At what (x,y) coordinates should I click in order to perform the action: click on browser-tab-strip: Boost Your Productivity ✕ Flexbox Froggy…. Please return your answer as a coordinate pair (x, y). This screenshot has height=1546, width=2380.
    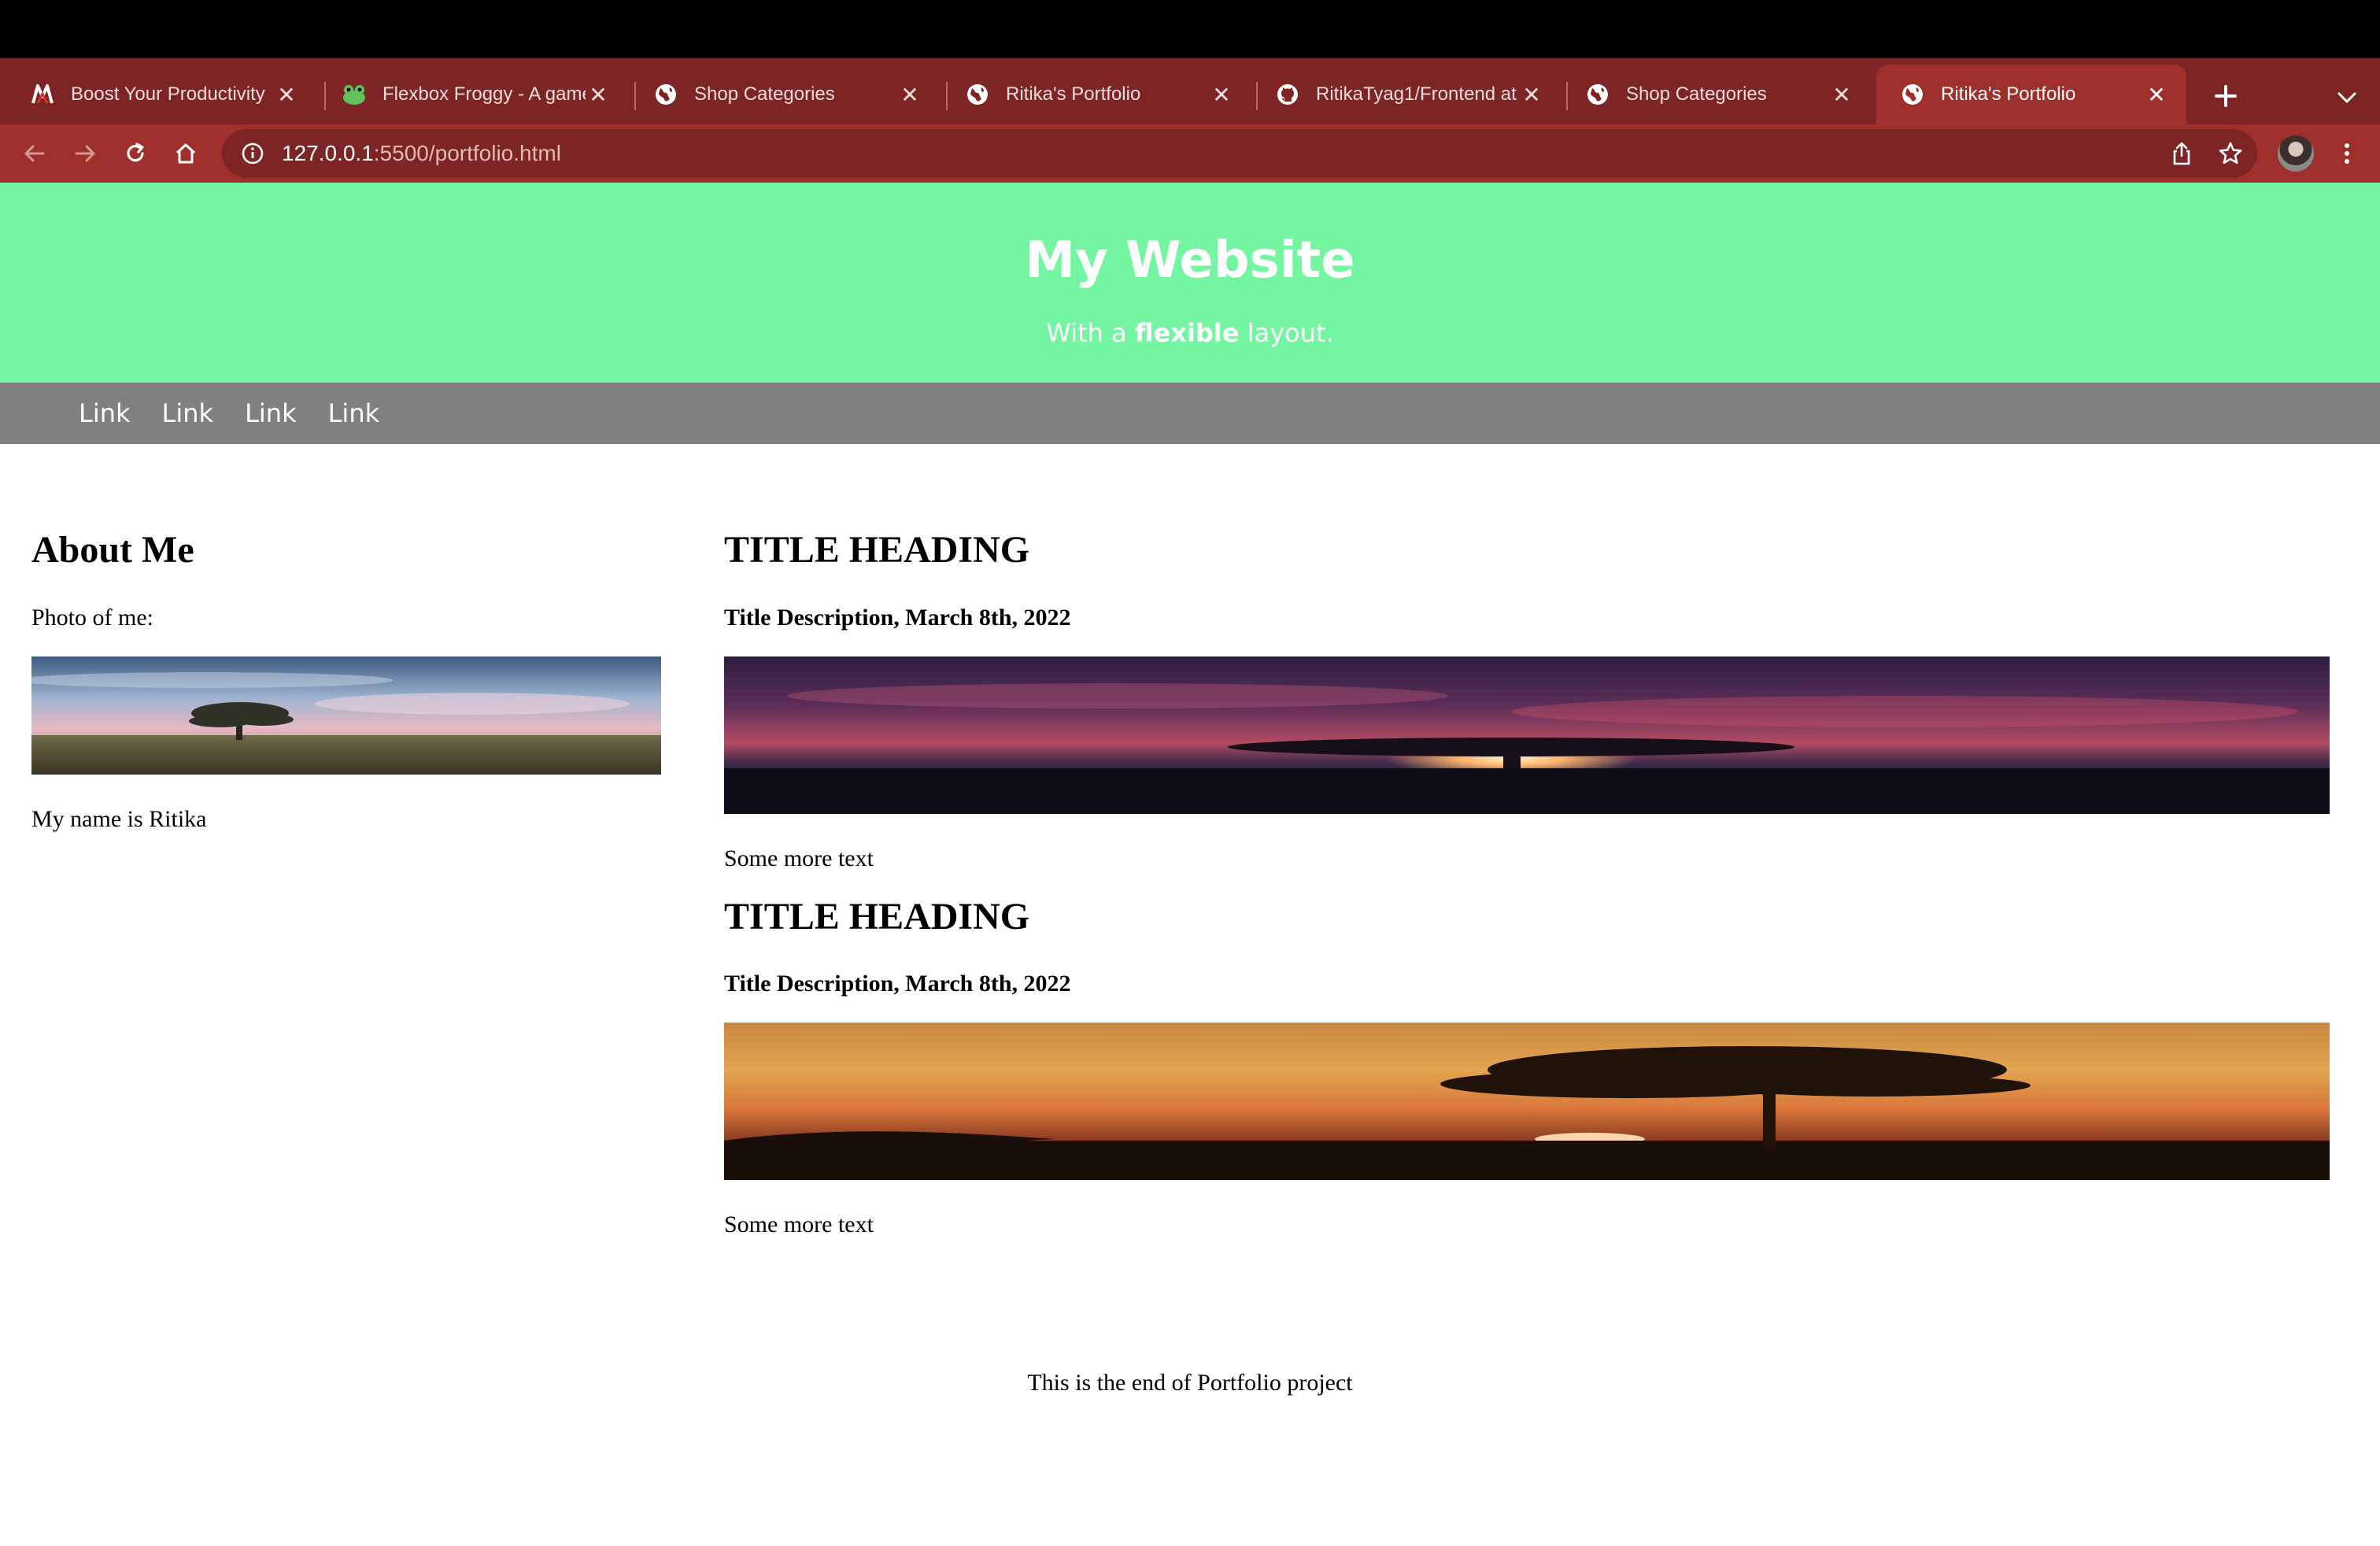
    Looking at the image, I should click on (1190, 91).